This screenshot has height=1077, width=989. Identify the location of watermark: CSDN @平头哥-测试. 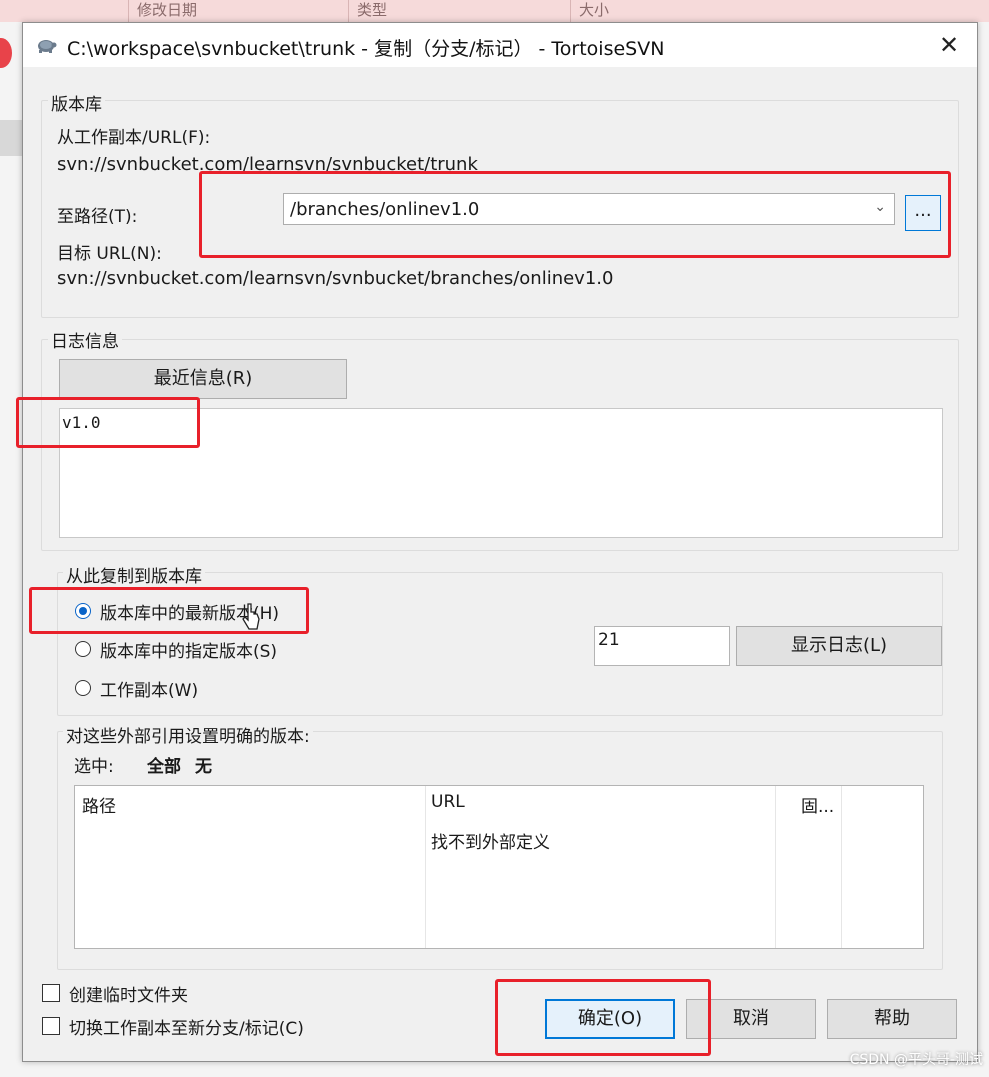
(916, 1060).